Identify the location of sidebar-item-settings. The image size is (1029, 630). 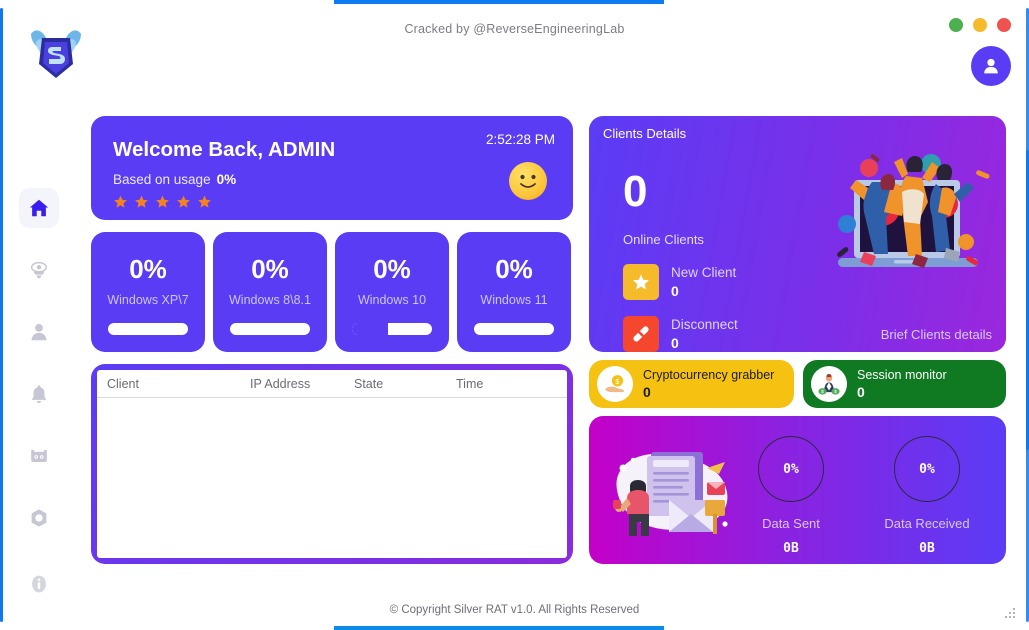
(39, 518).